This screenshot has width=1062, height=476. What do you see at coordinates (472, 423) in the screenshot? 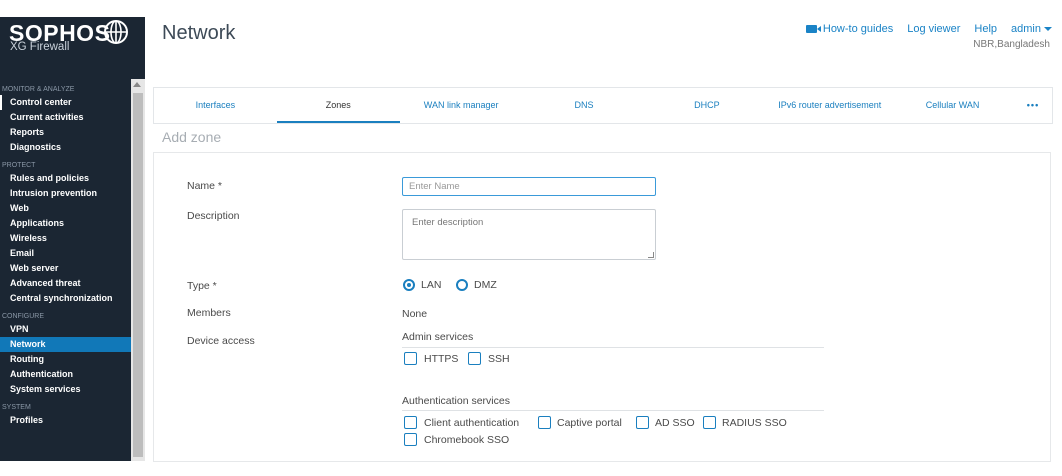
I see `client-authentication-label: Client authentication` at bounding box center [472, 423].